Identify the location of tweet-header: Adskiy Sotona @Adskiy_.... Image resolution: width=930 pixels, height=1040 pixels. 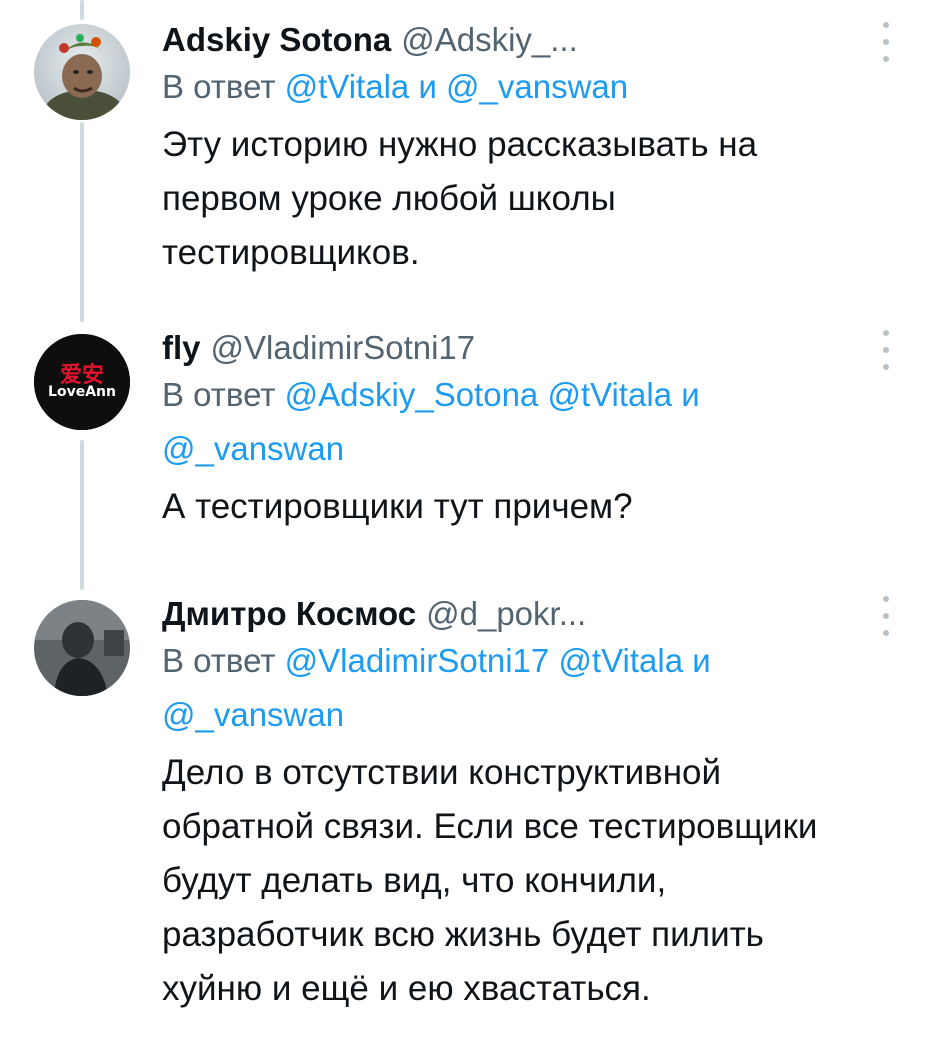
(532, 40).